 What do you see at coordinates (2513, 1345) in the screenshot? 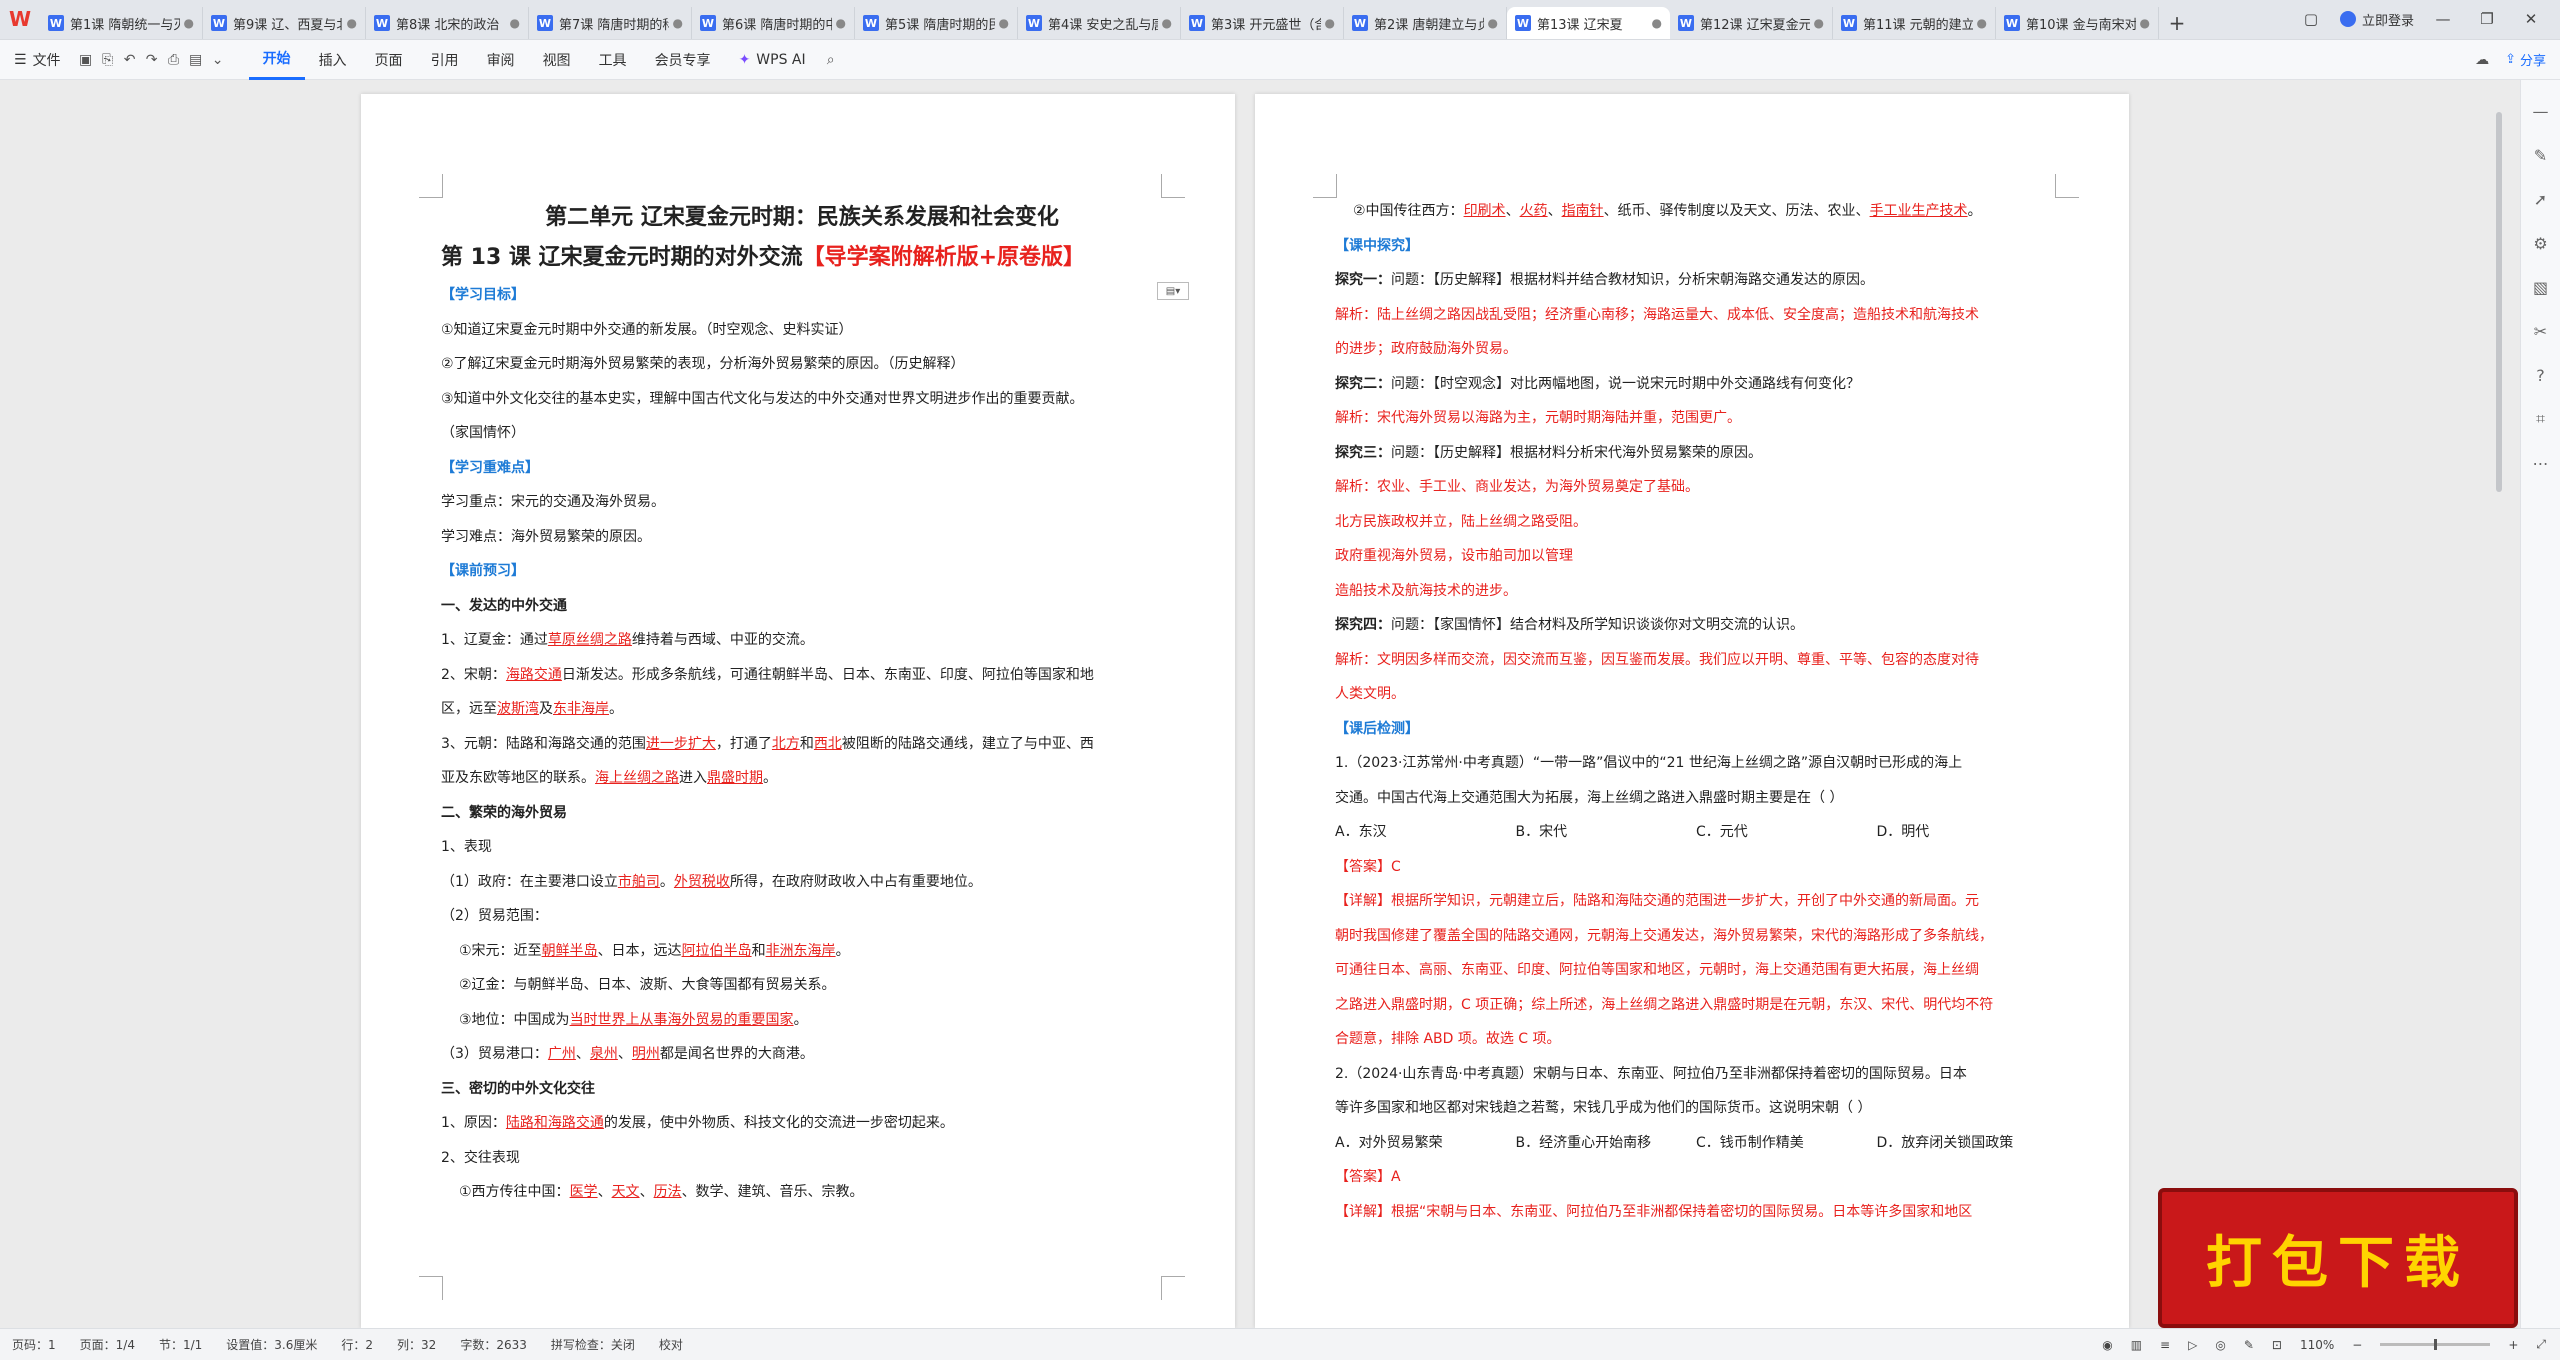
I see `zoom-in-icon: +` at bounding box center [2513, 1345].